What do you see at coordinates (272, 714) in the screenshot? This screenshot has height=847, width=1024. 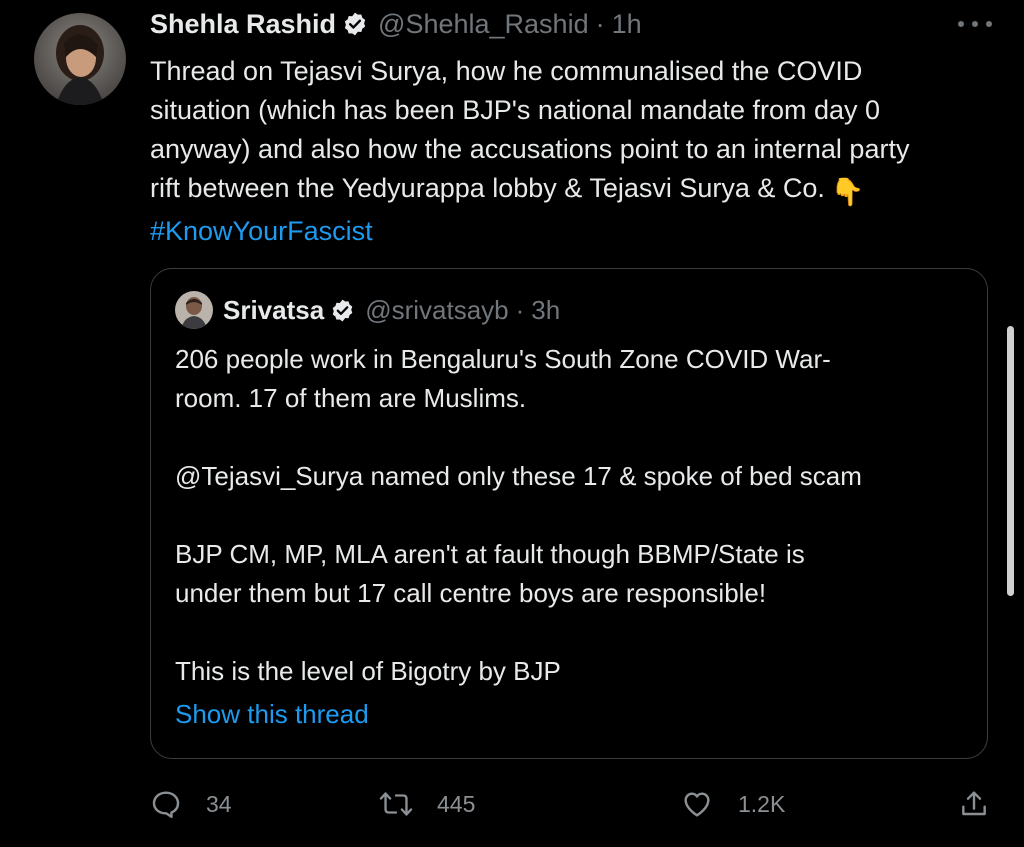 I see `show-thread-link: Show this thread` at bounding box center [272, 714].